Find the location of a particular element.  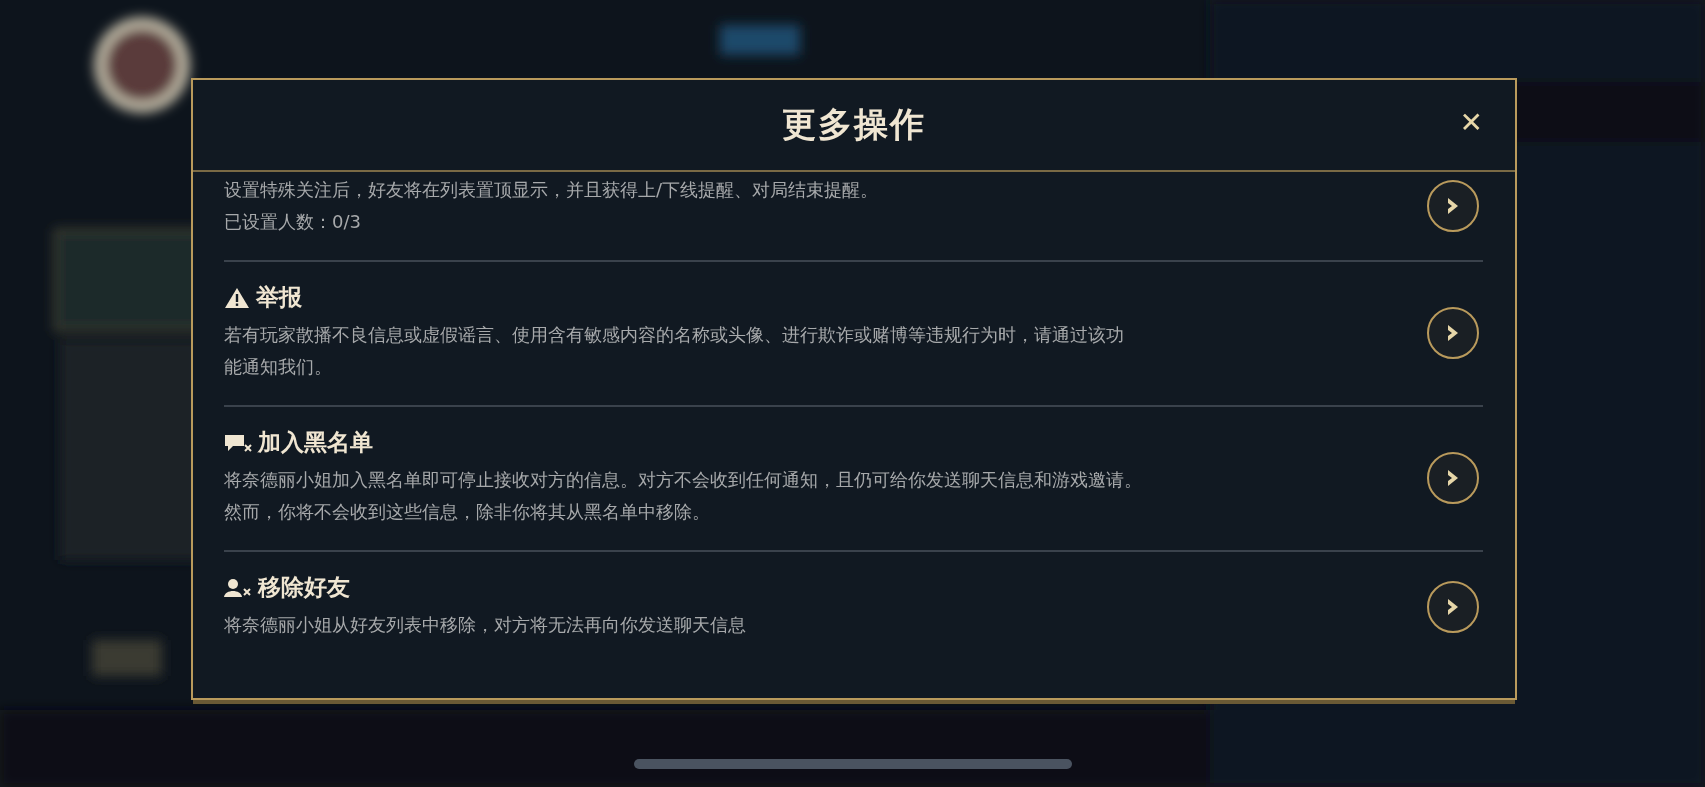

blocked-chat-icon is located at coordinates (238, 442).